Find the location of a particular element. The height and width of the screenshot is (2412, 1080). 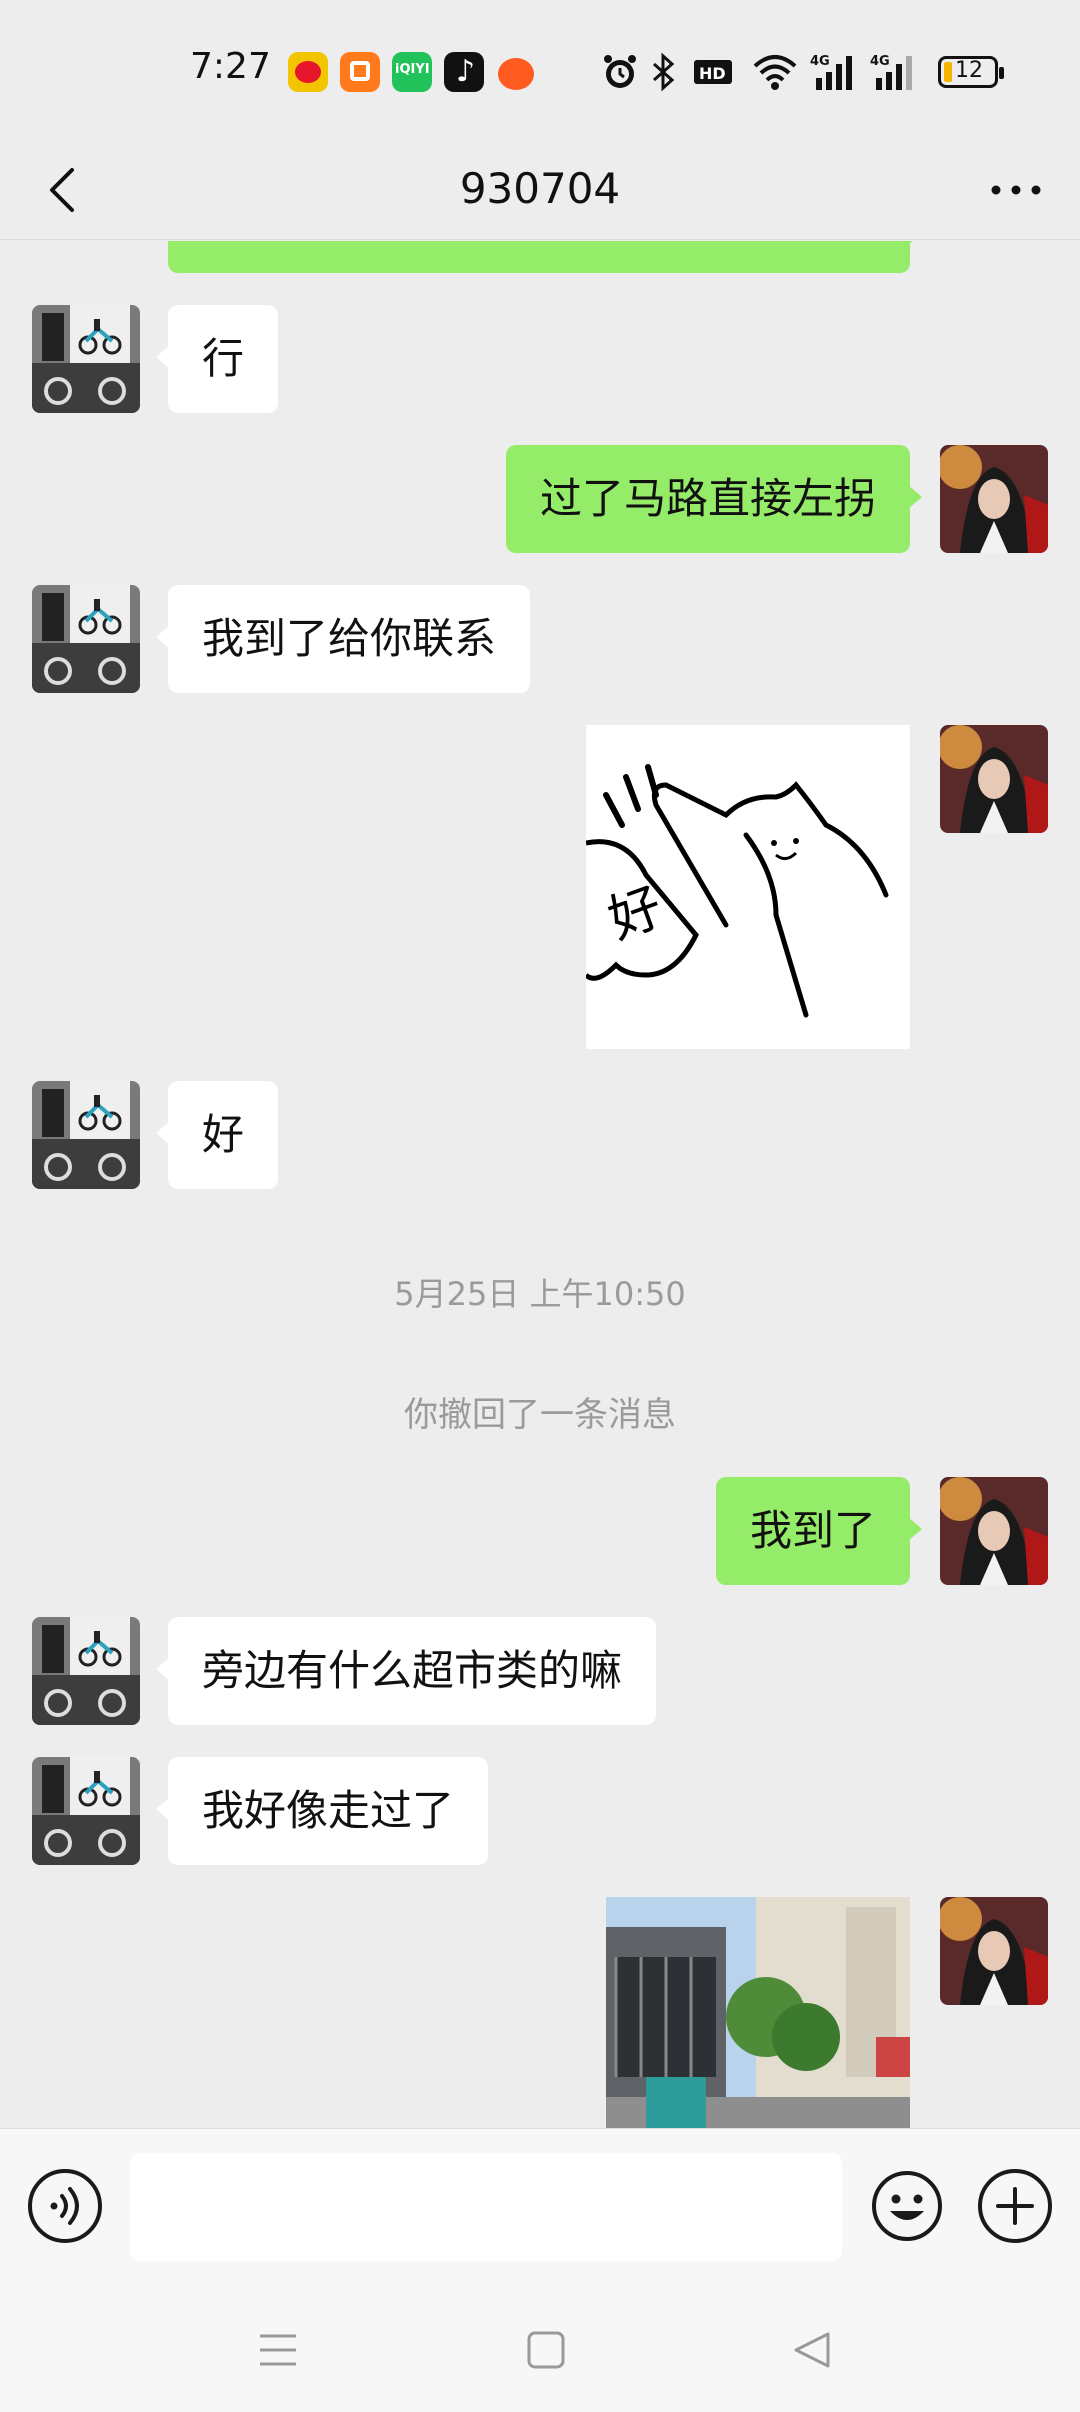

weibo-icon is located at coordinates (308, 72).